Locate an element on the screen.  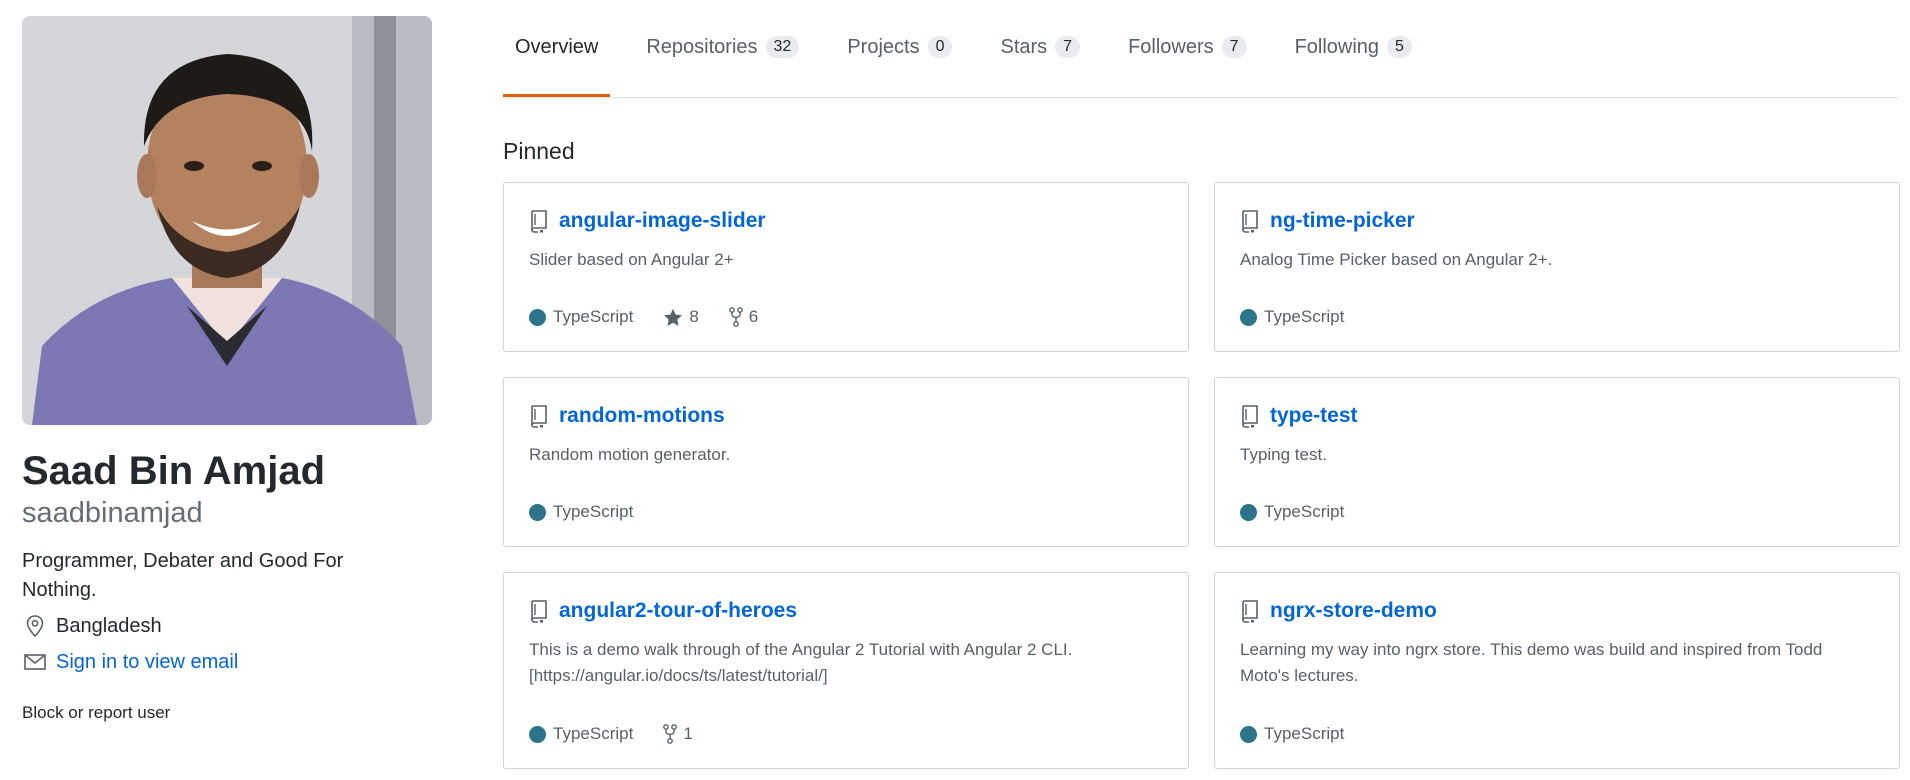
avatar-portrait-icon is located at coordinates (227, 220).